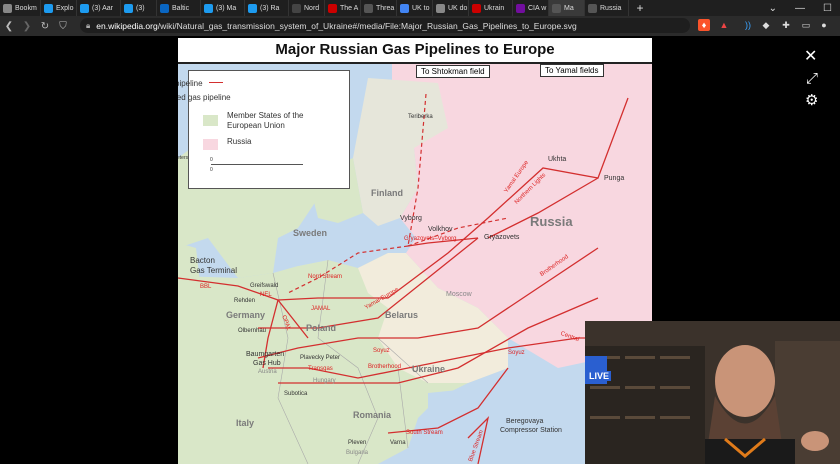 The height and width of the screenshot is (464, 840). Describe the element at coordinates (806, 25) in the screenshot. I see `wallet-icon: ▭` at that location.